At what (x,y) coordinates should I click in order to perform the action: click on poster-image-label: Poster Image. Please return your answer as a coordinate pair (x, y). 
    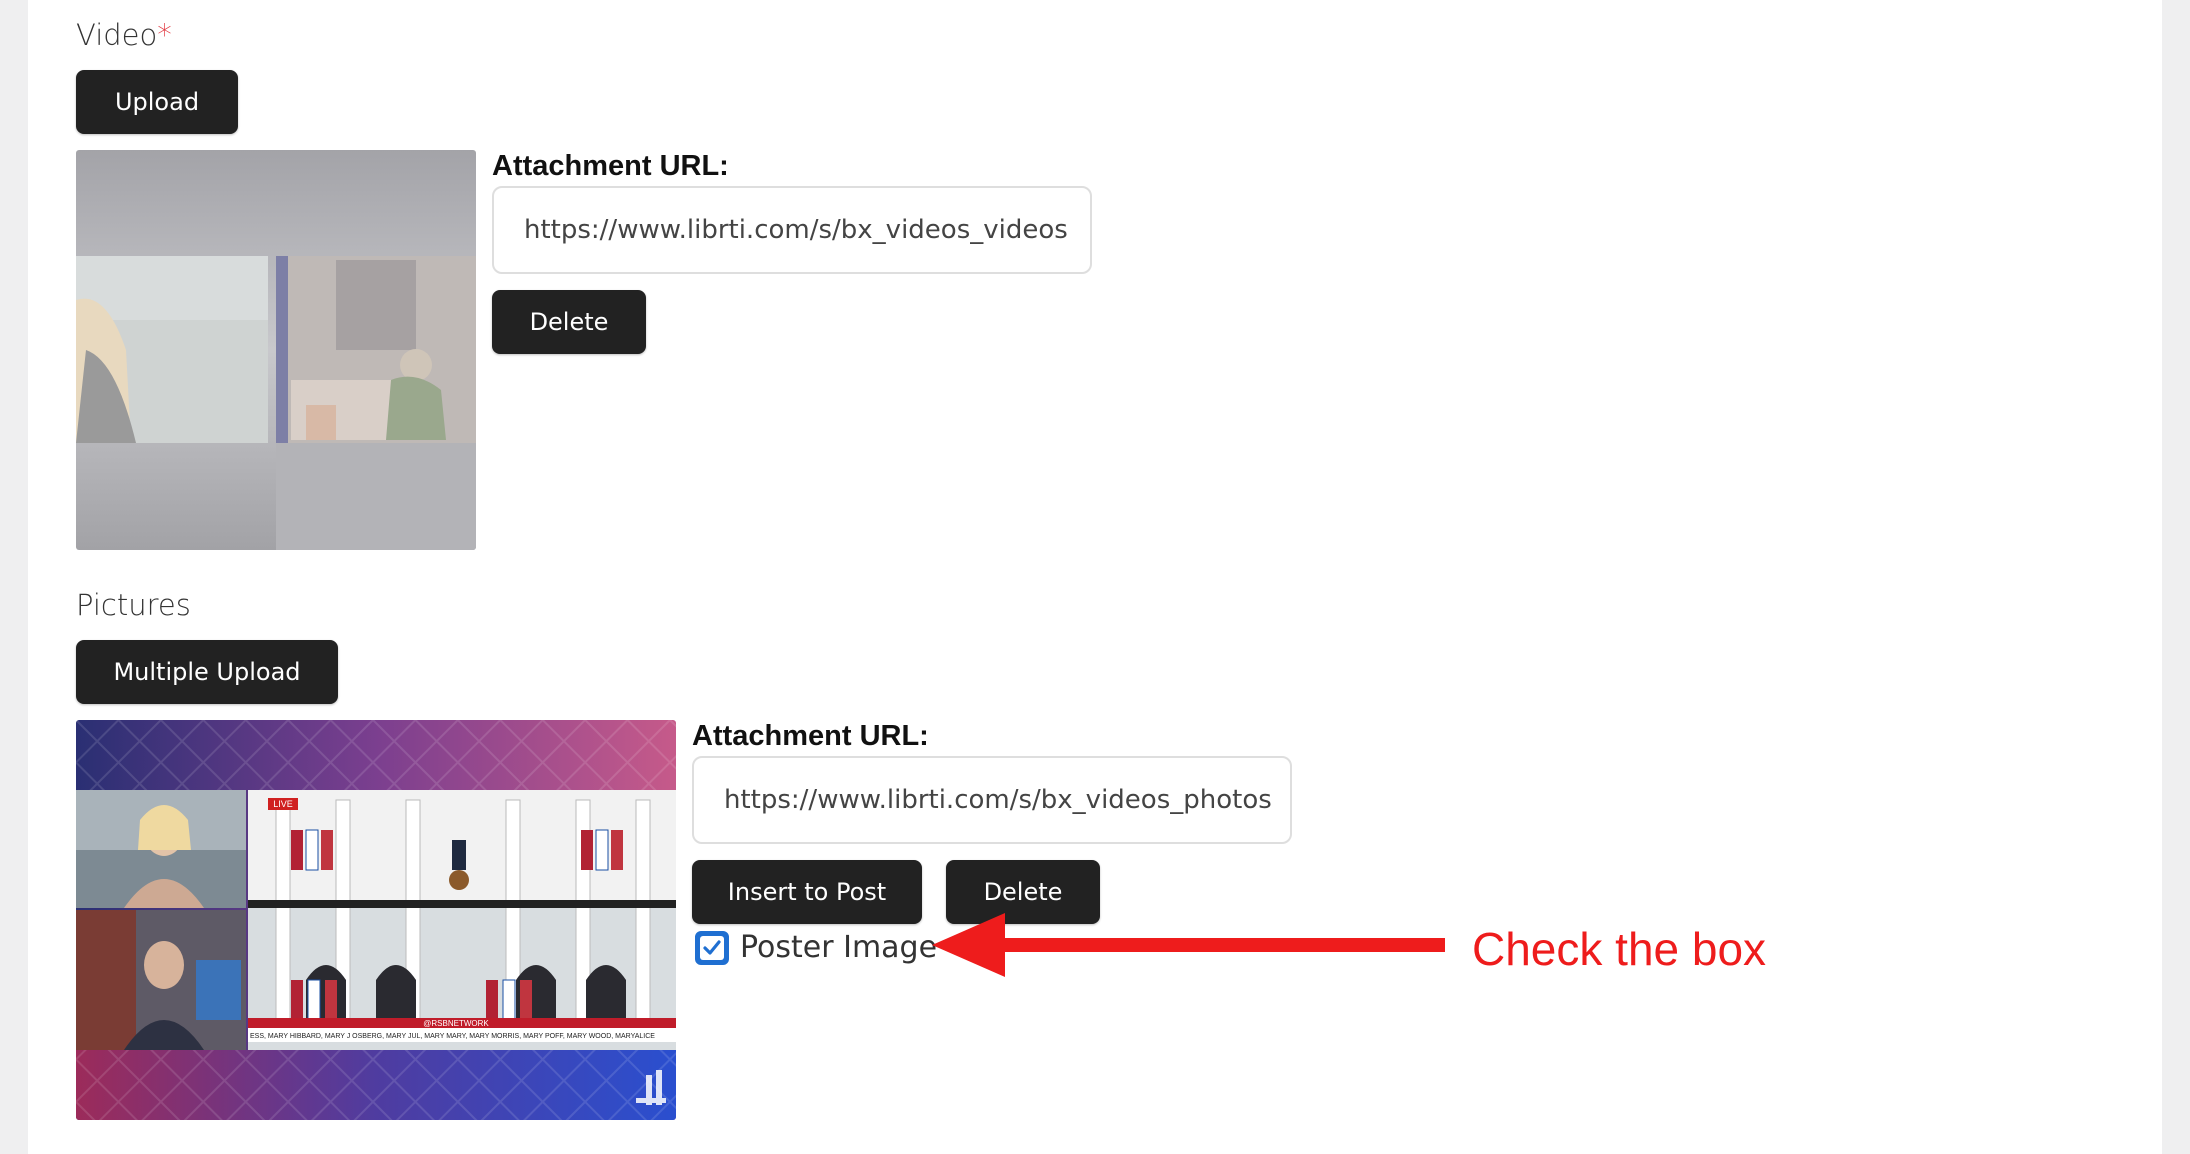
    Looking at the image, I should click on (839, 947).